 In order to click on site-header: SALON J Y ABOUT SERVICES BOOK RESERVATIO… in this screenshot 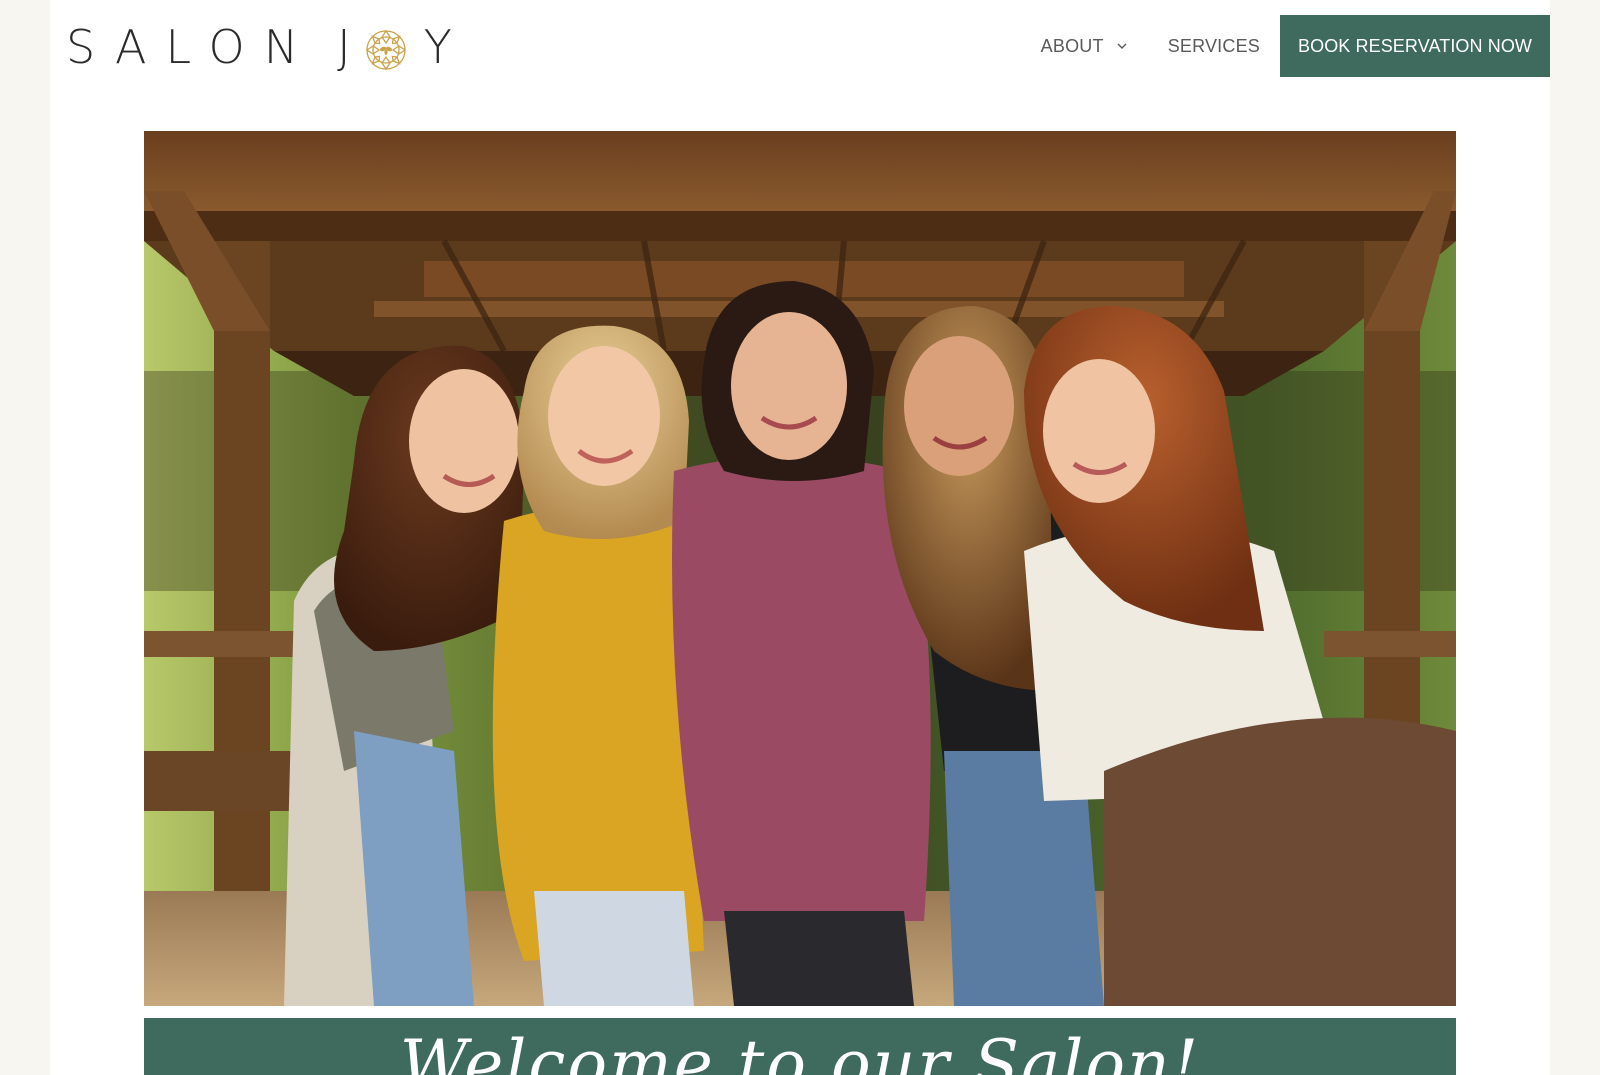, I will do `click(800, 55)`.